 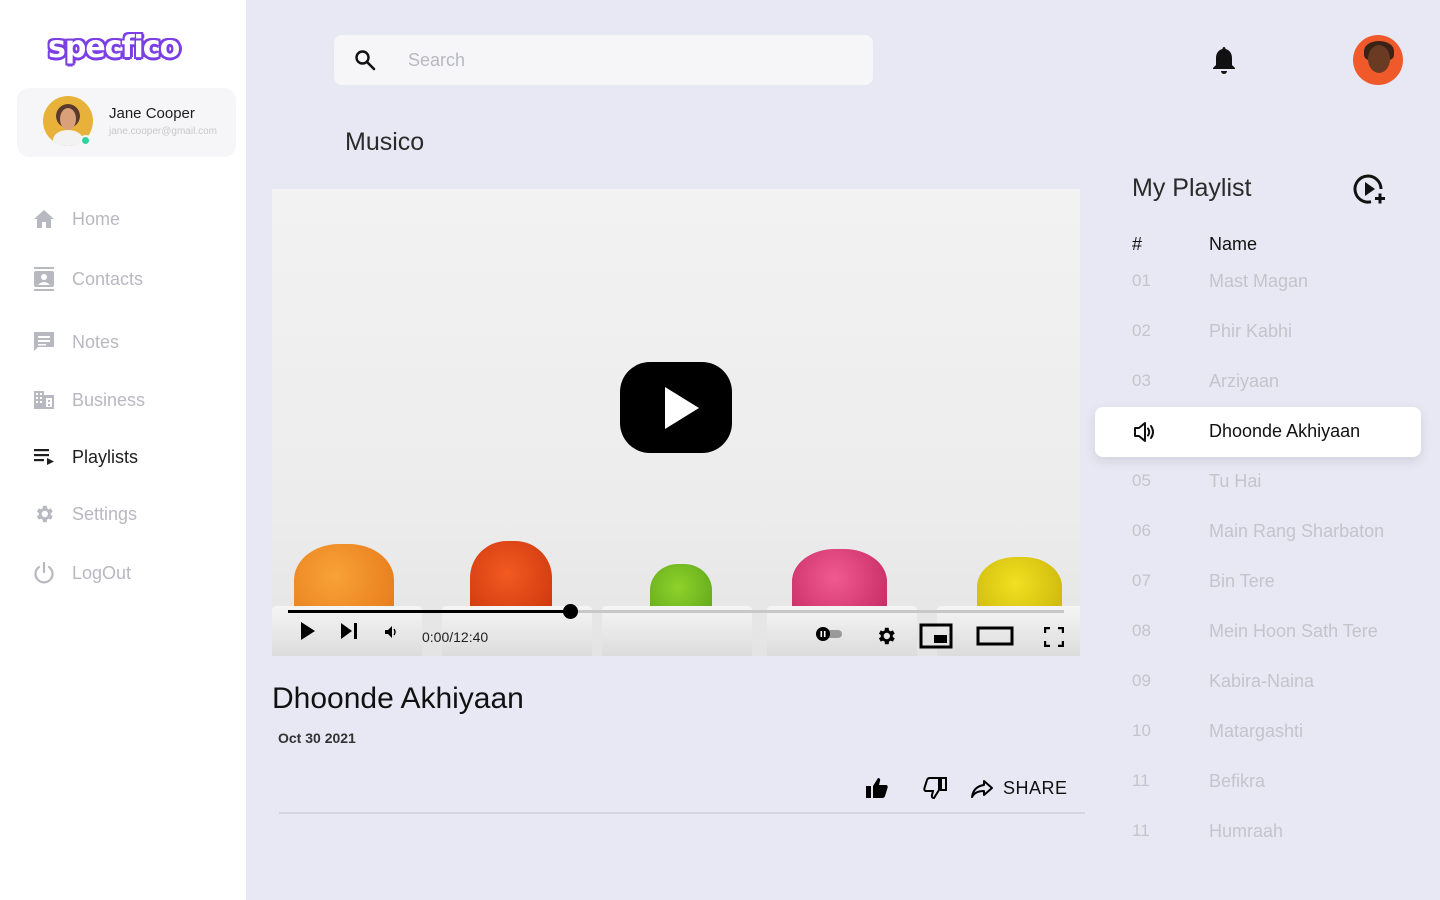 I want to click on time-display: 0:00/12:40, so click(x=455, y=637).